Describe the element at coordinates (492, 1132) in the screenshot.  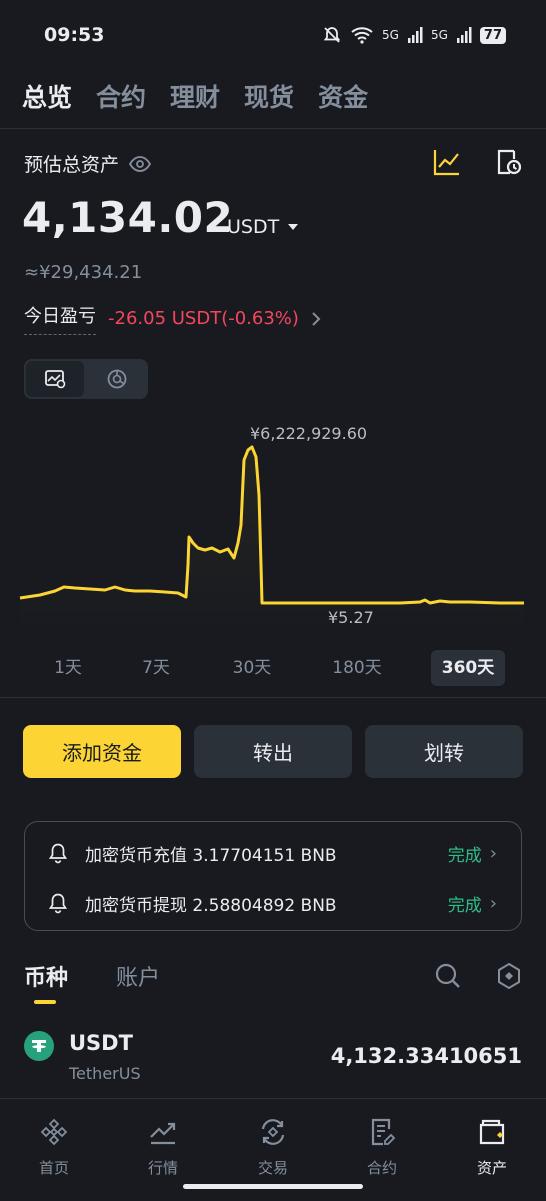
I see `wallet-icon` at that location.